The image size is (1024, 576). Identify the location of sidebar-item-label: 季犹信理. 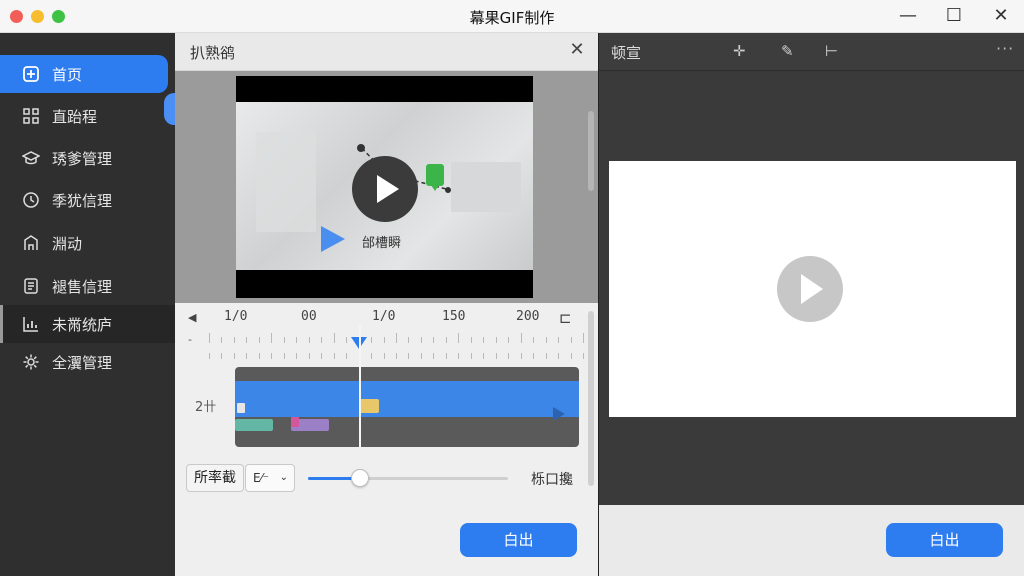
(82, 200).